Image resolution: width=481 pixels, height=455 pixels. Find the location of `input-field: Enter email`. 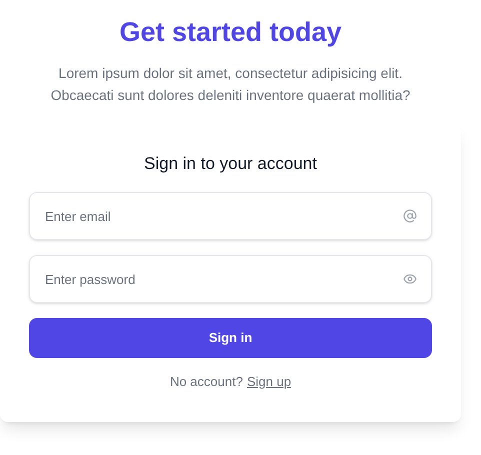

input-field: Enter email is located at coordinates (230, 216).